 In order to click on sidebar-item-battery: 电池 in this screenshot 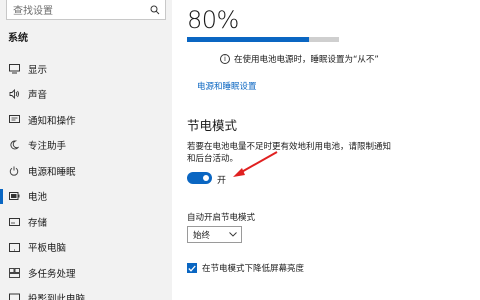, I will do `click(86, 197)`.